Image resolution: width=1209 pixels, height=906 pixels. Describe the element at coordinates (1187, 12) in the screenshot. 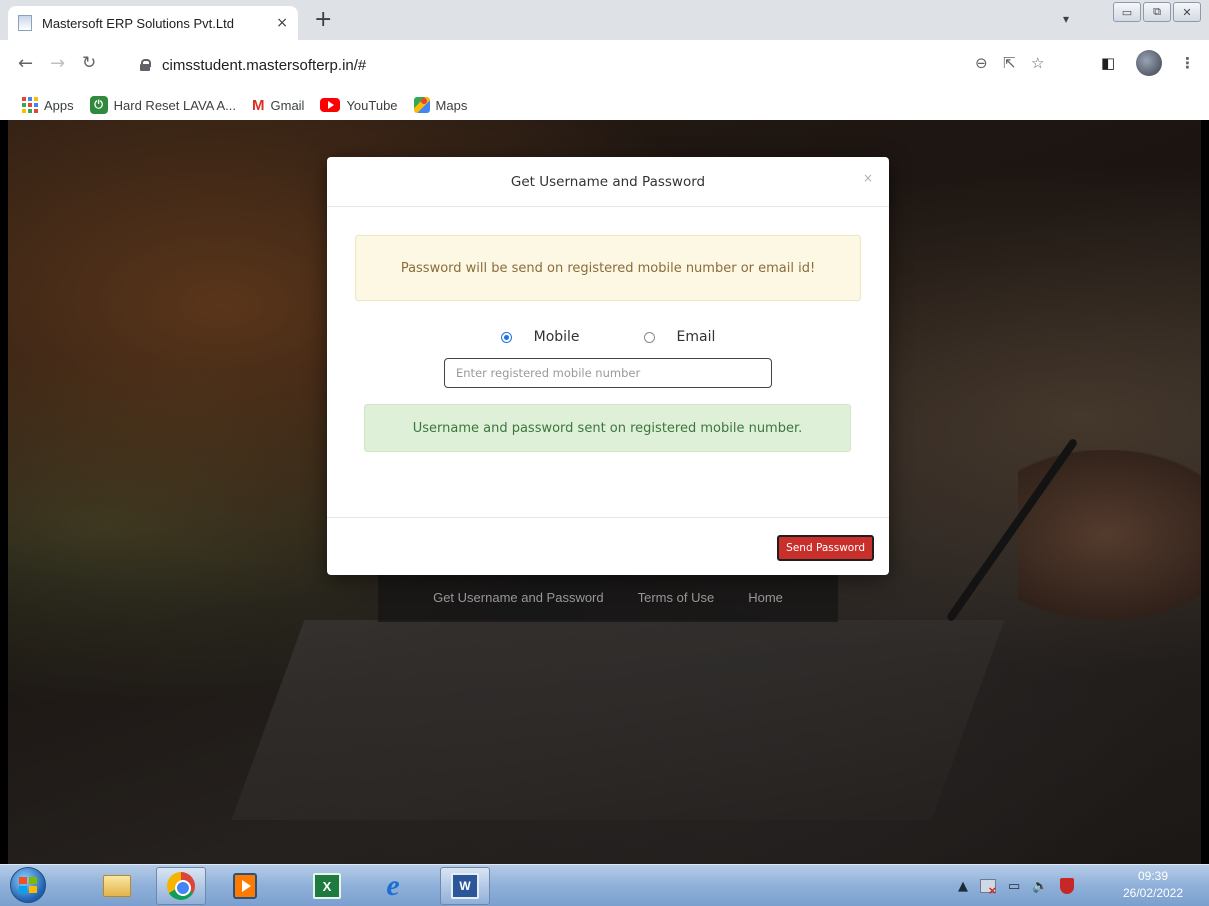

I see `window-close-button: ✕` at that location.